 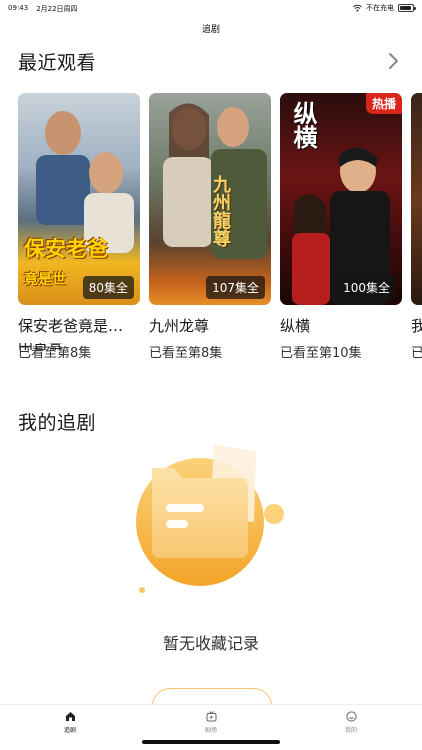 What do you see at coordinates (321, 353) in the screenshot?
I see `card-progress: 已看至第10集` at bounding box center [321, 353].